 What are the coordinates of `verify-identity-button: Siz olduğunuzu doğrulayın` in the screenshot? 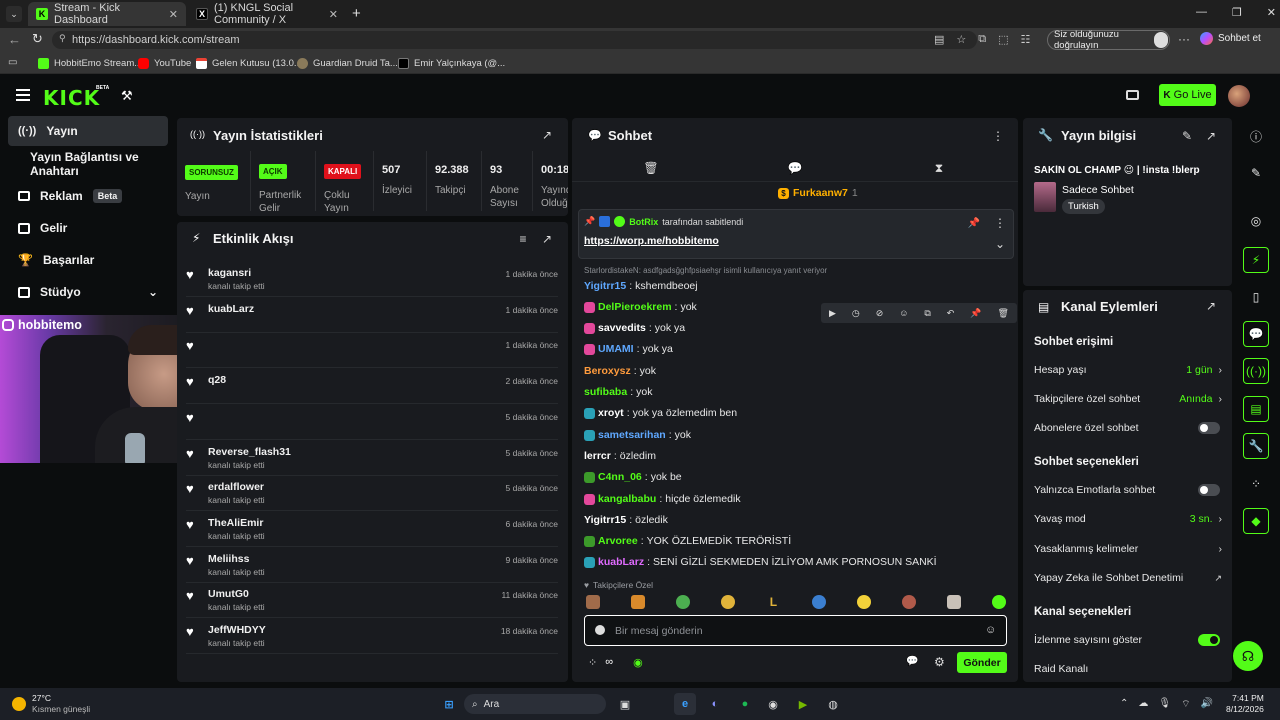 It's located at (1108, 40).